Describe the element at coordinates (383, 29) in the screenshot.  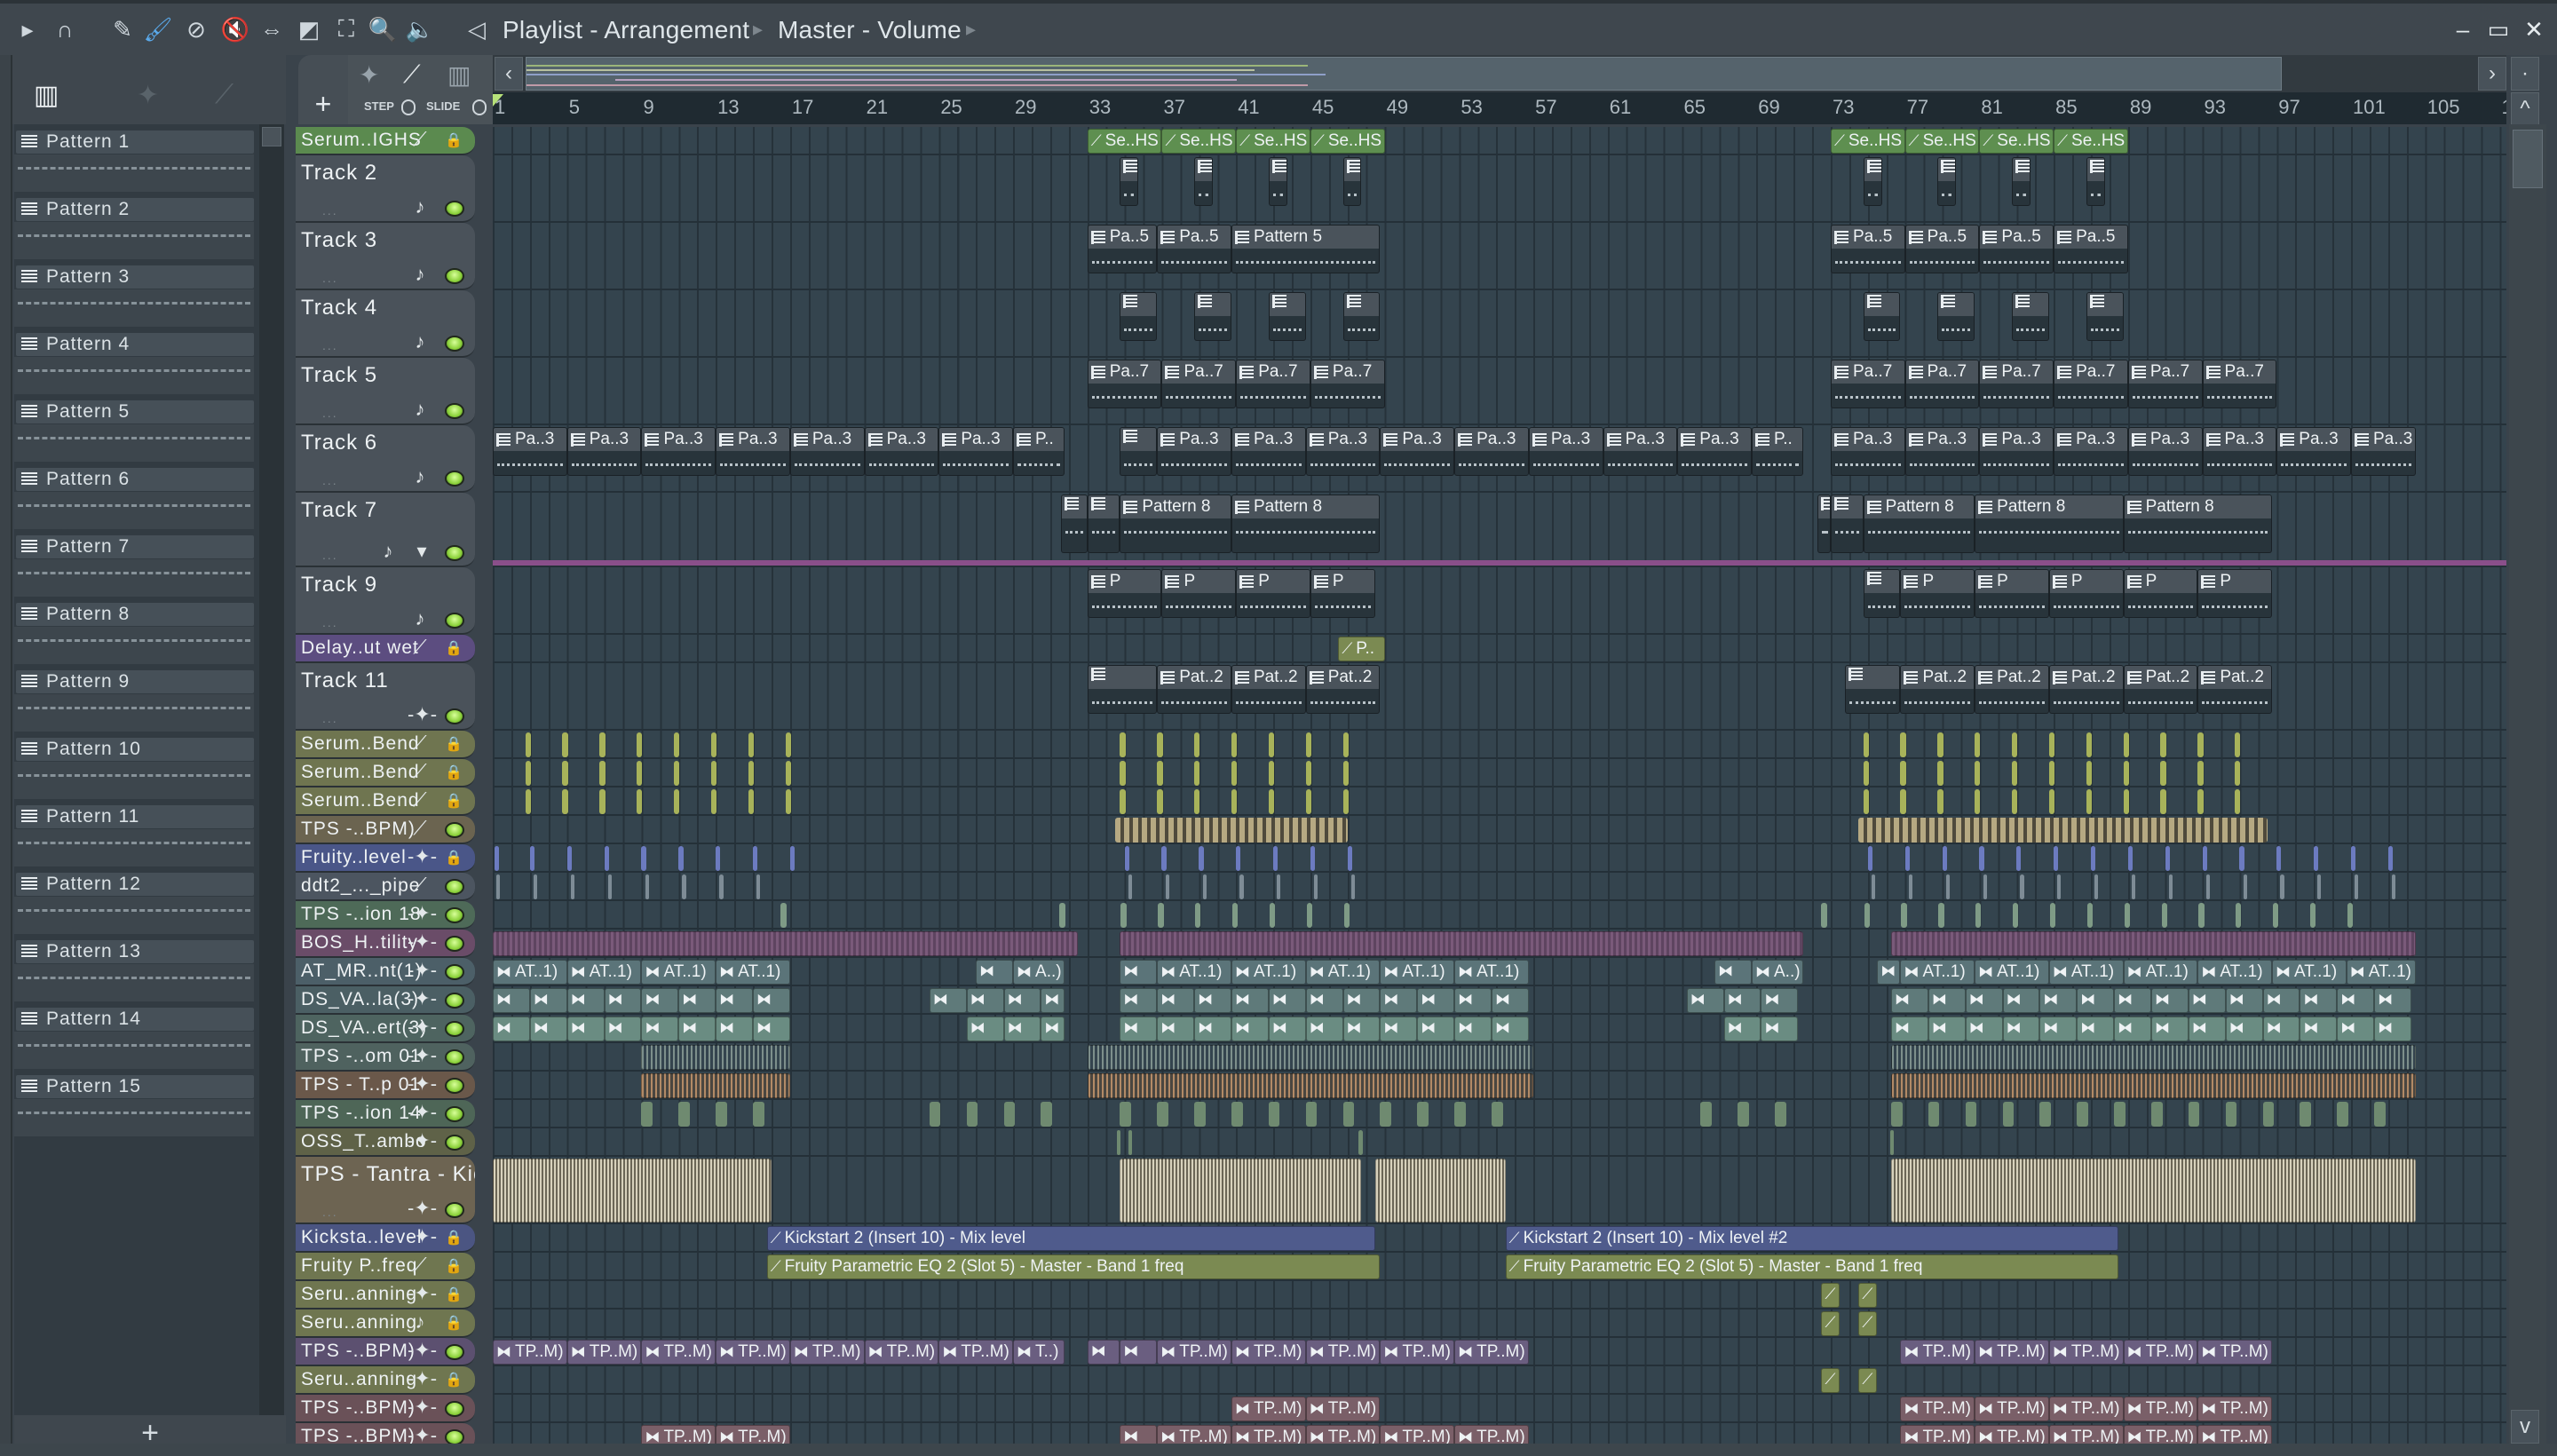
I see `zoom-icon: 🔍` at that location.